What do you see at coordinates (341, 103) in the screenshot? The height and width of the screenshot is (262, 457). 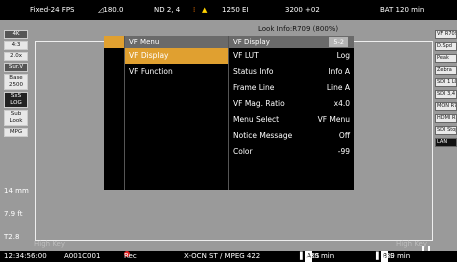 I see `setting-value: x4.0` at bounding box center [341, 103].